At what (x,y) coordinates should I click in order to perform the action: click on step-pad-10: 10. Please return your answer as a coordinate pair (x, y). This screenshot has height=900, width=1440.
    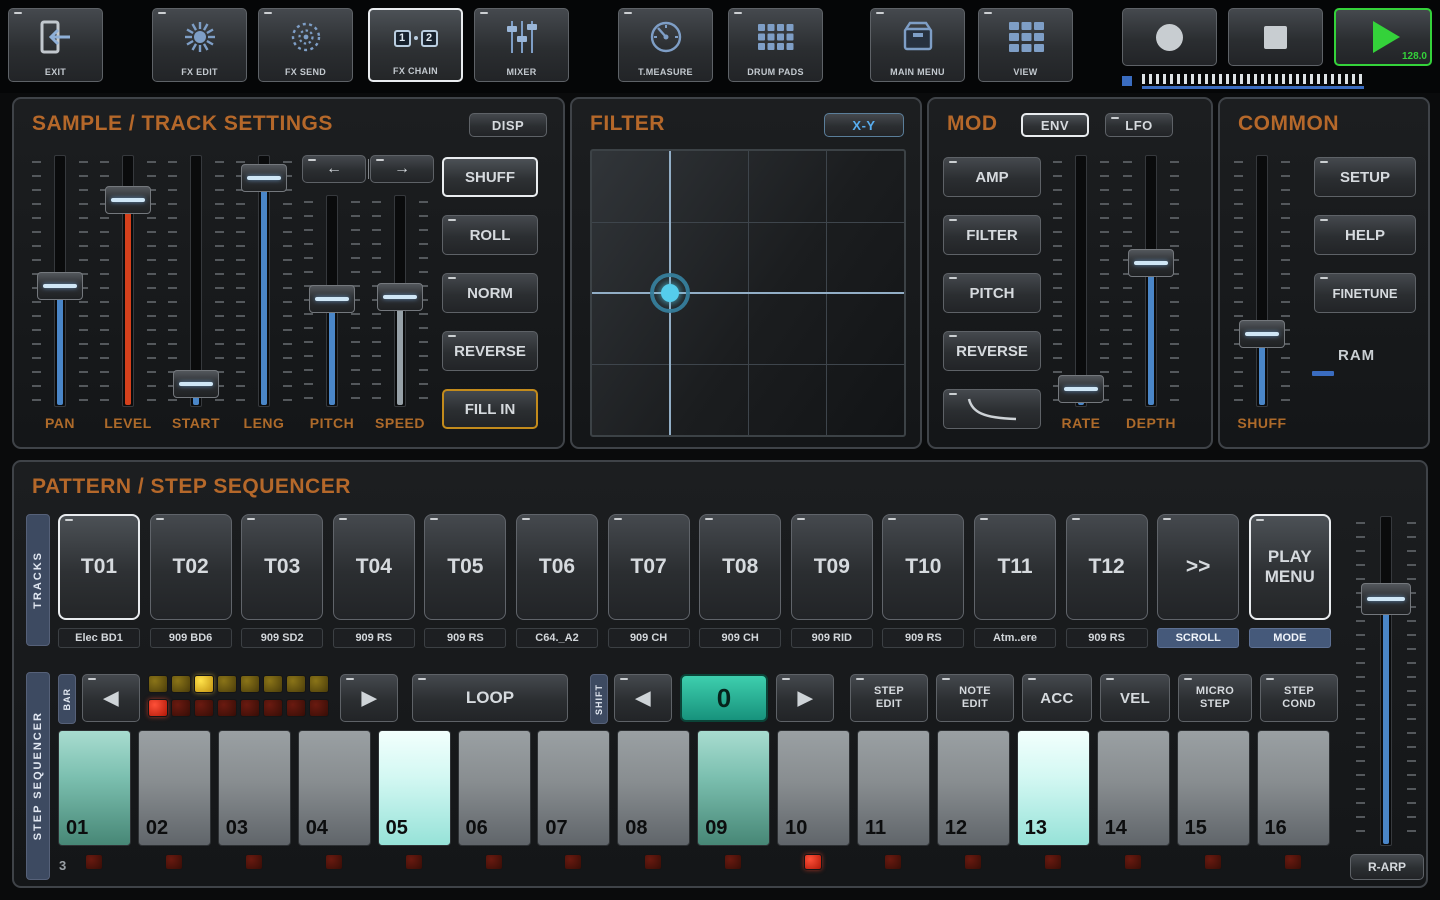
    Looking at the image, I should click on (814, 788).